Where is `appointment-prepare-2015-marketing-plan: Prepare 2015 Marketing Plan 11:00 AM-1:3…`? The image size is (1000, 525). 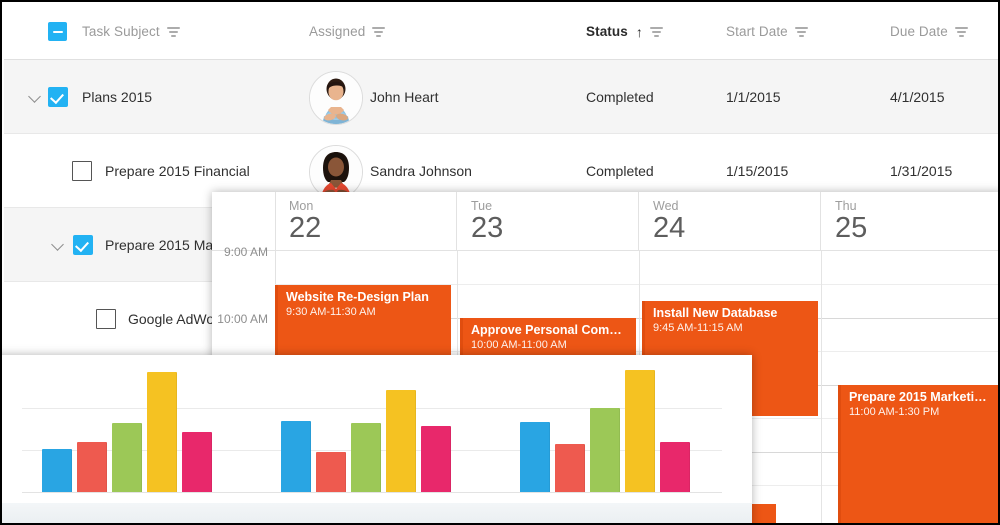
appointment-prepare-2015-marketing-plan: Prepare 2015 Marketing Plan 11:00 AM-1:3… is located at coordinates (918, 454).